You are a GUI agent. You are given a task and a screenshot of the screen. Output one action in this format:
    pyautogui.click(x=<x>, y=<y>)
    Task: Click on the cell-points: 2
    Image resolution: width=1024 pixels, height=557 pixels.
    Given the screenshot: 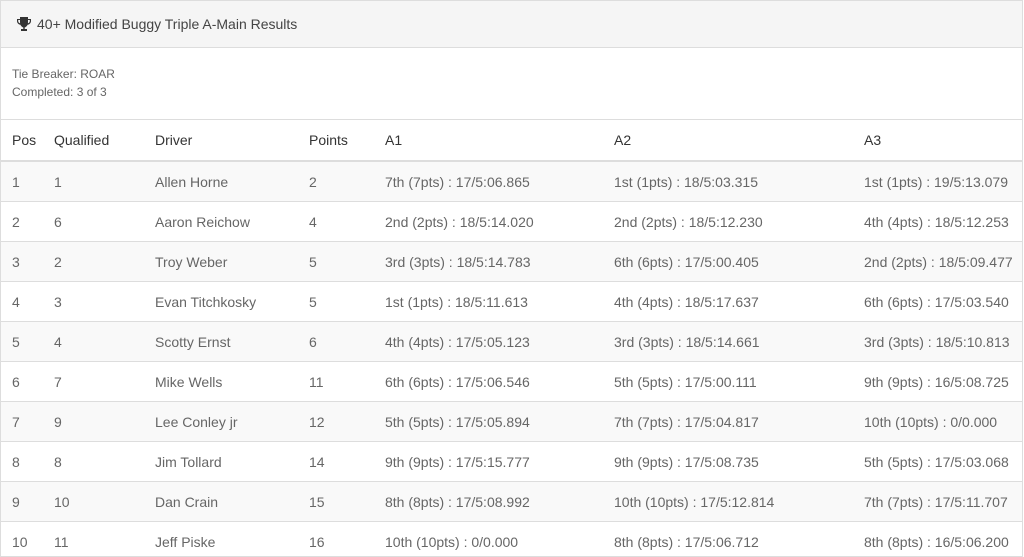 What is the action you would take?
    pyautogui.click(x=347, y=181)
    